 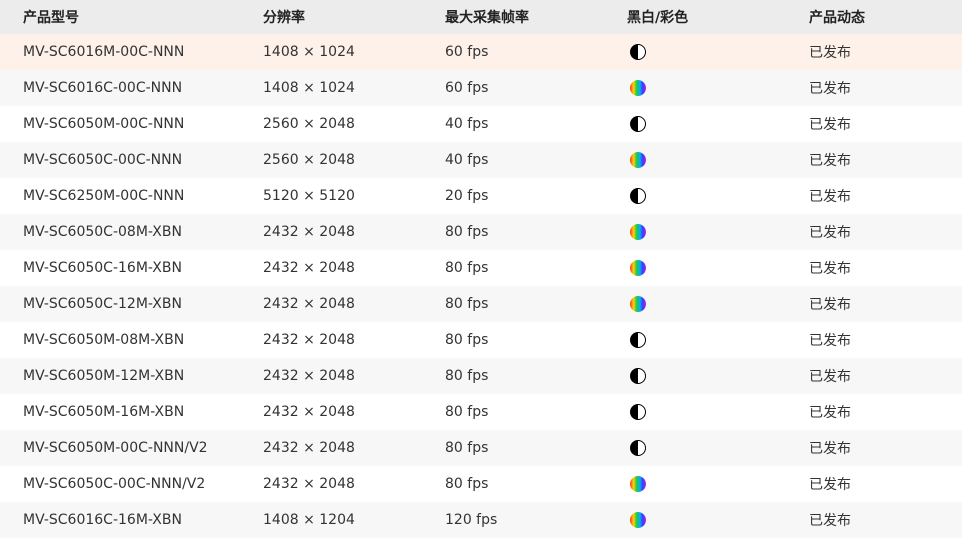 What do you see at coordinates (481, 340) in the screenshot?
I see `table-row: MV-SC6050M-08M-XBN 2432 × 2048 80 fps 已发布` at bounding box center [481, 340].